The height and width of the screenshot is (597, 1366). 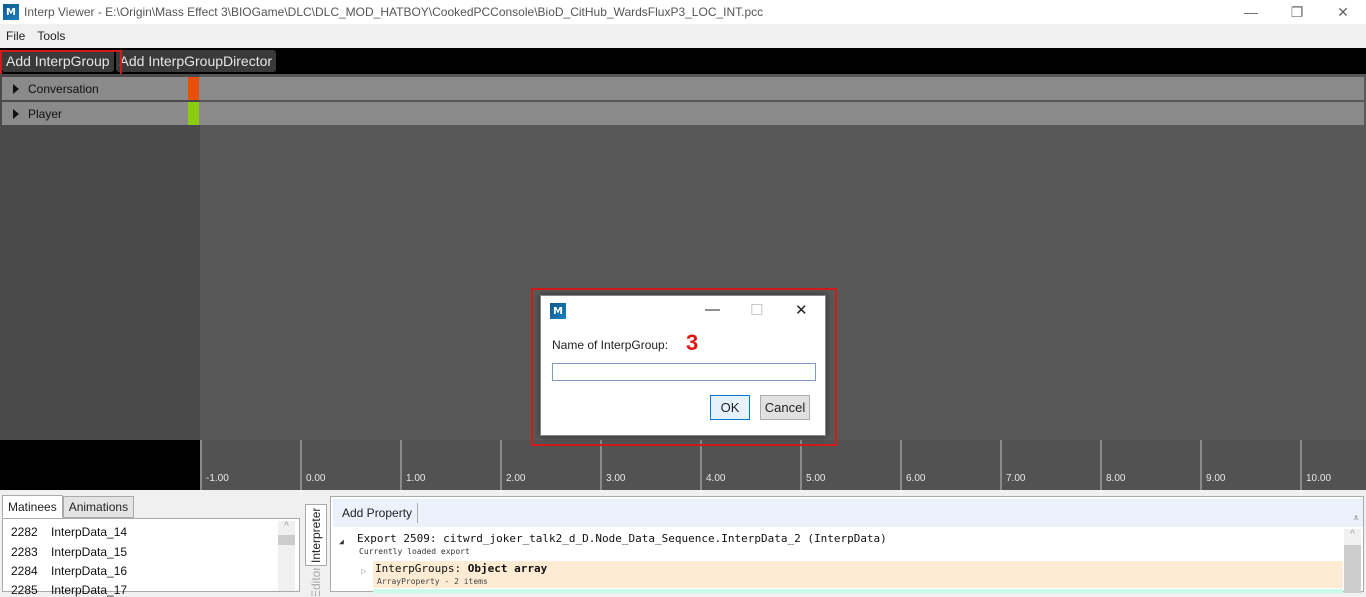 I want to click on export-subtitle: Currently loaded export, so click(x=414, y=551).